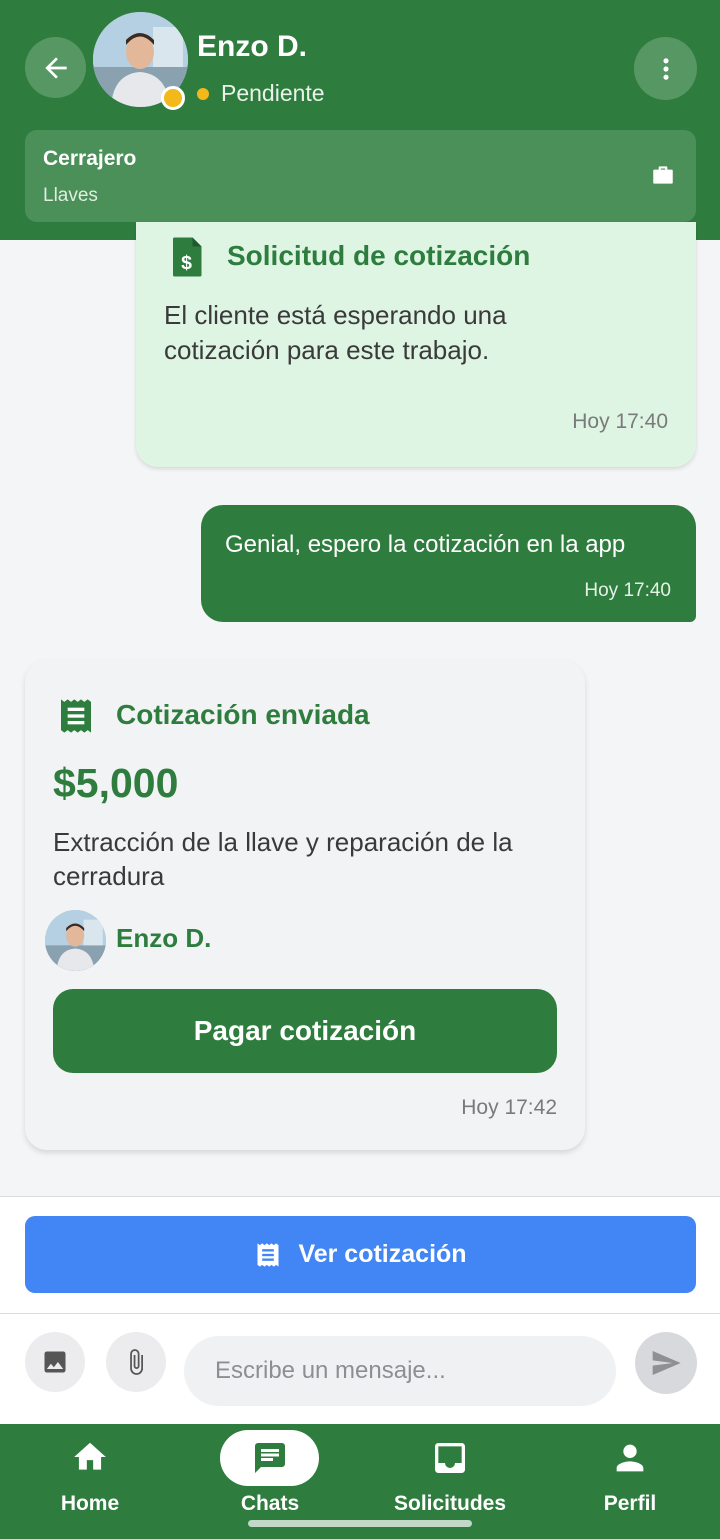 The height and width of the screenshot is (1539, 720). Describe the element at coordinates (273, 93) in the screenshot. I see `status-text: Pendiente` at that location.